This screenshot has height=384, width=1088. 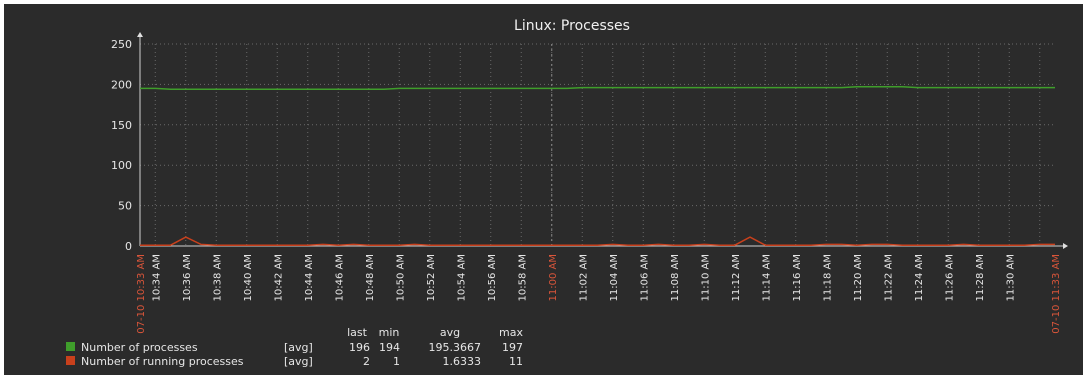 I want to click on legend-min-running: 1, so click(x=396, y=361).